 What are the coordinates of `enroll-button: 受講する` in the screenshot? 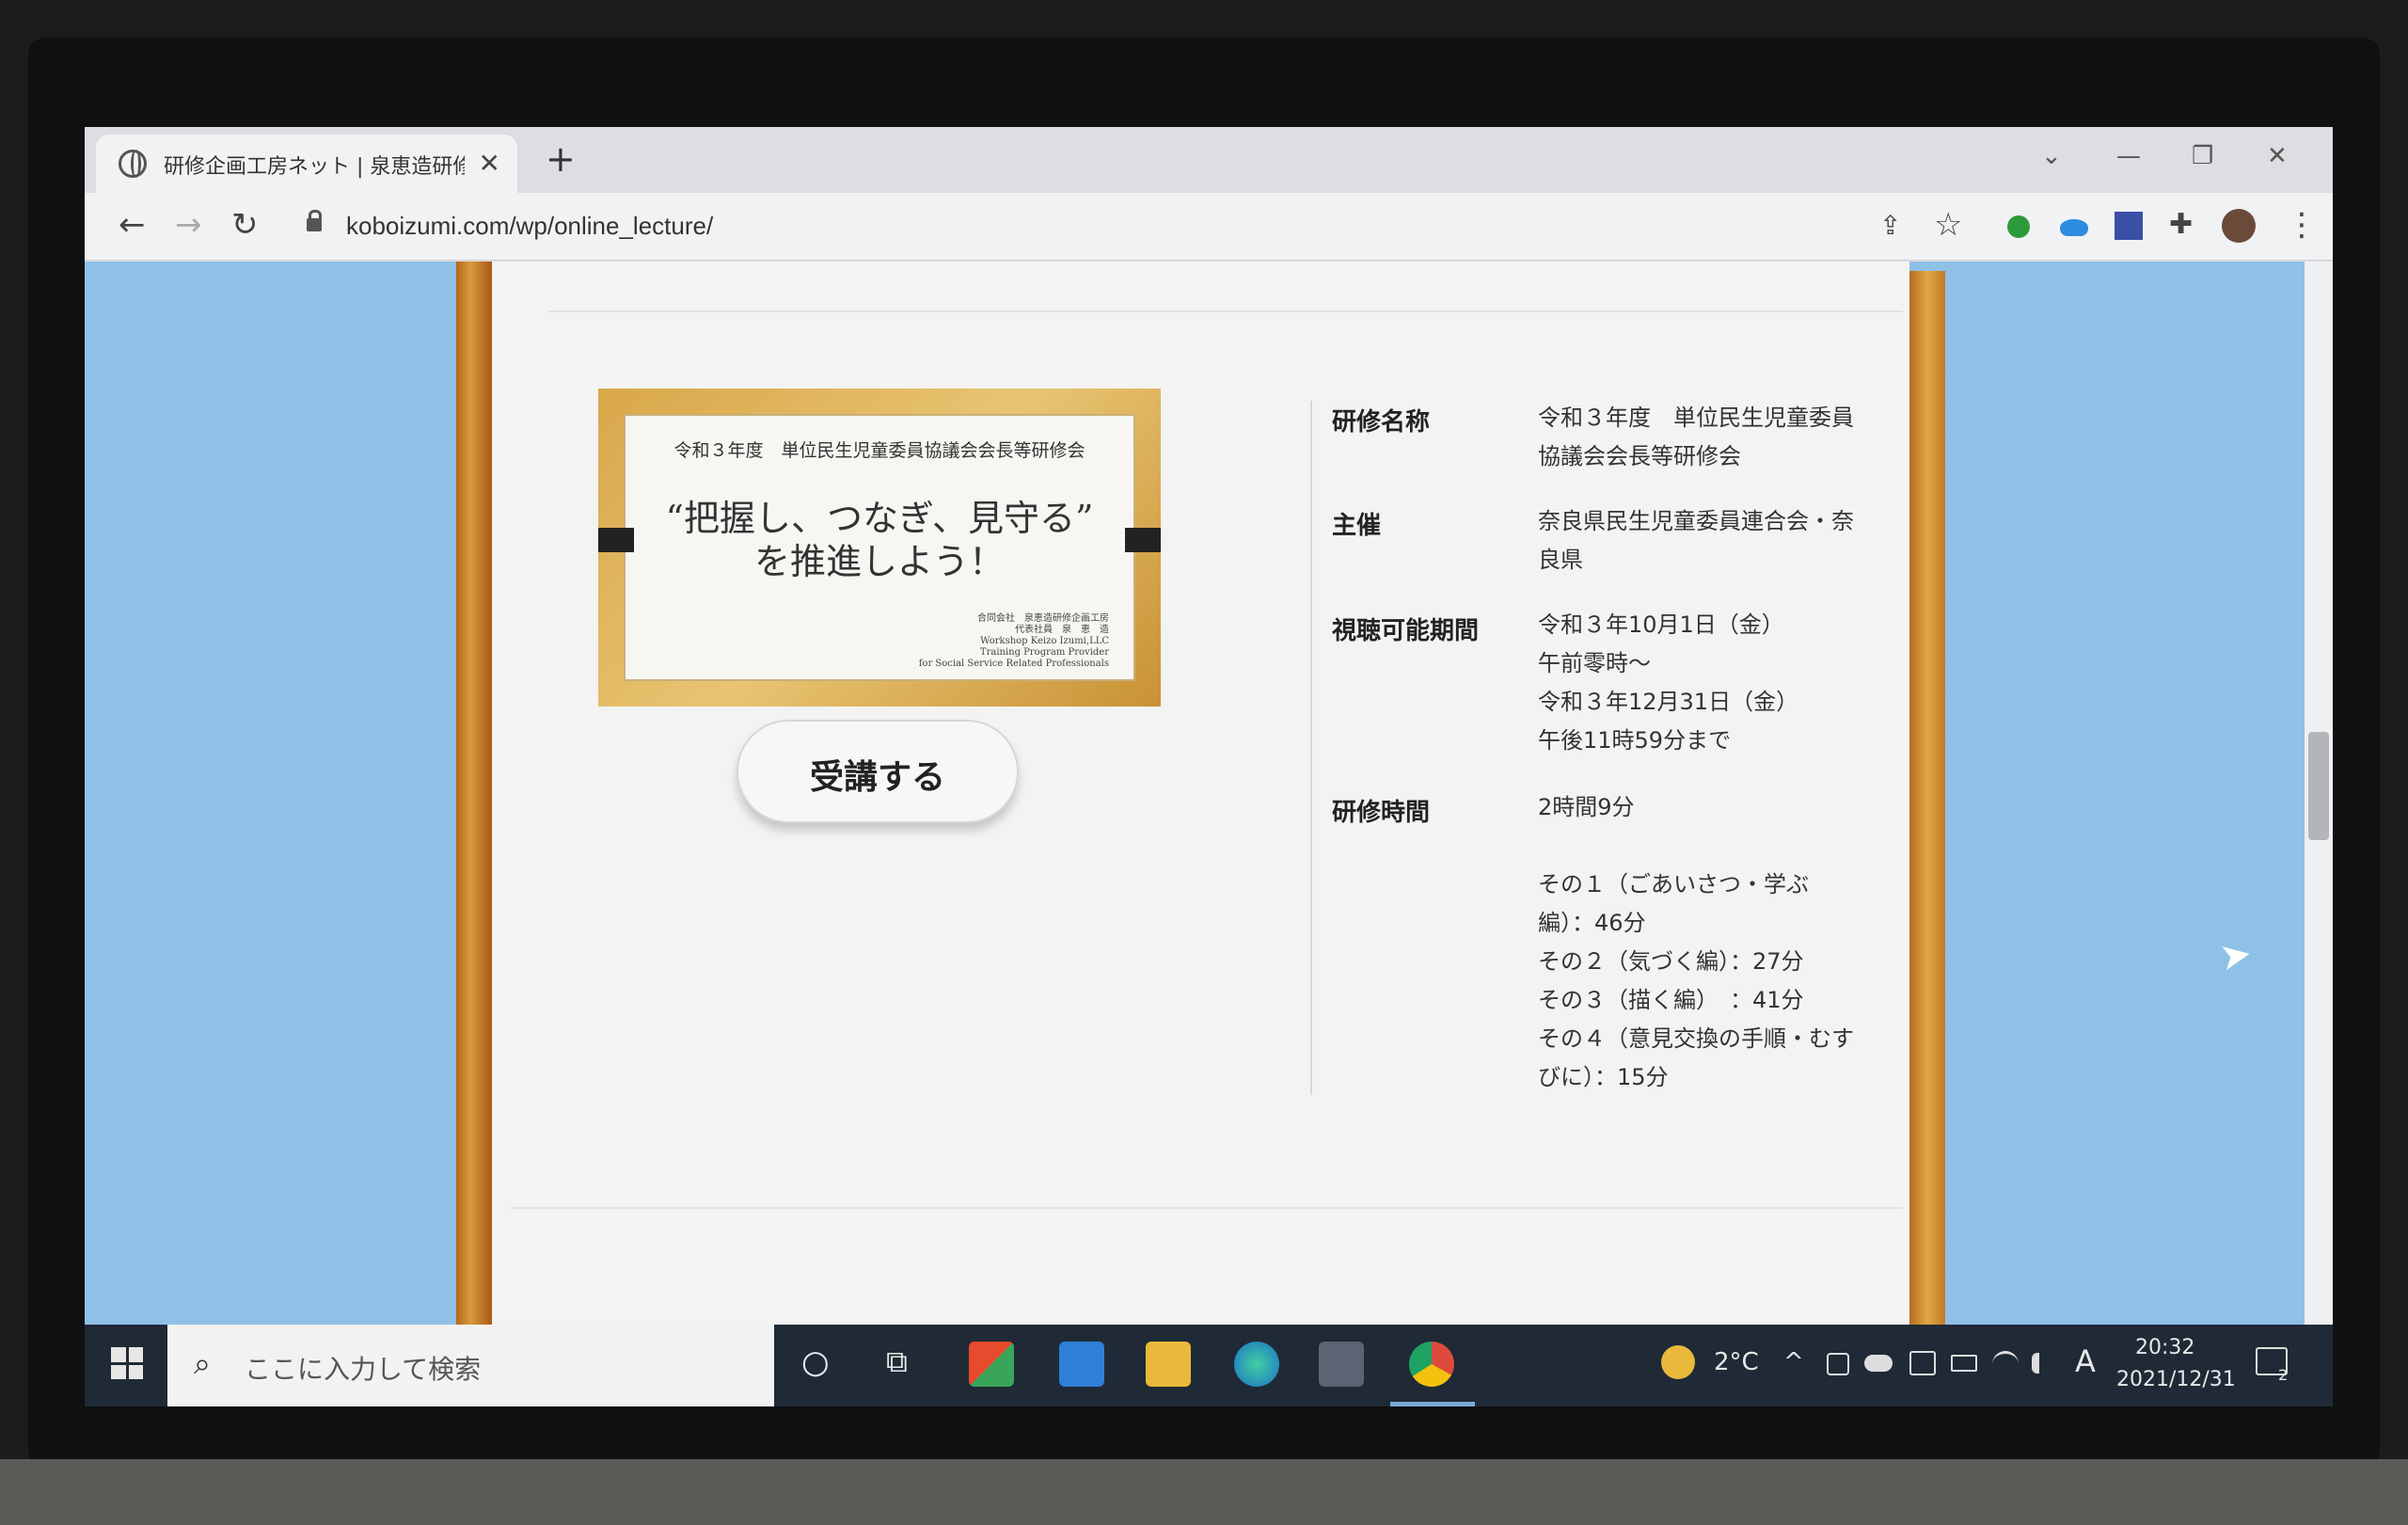 It's located at (878, 771).